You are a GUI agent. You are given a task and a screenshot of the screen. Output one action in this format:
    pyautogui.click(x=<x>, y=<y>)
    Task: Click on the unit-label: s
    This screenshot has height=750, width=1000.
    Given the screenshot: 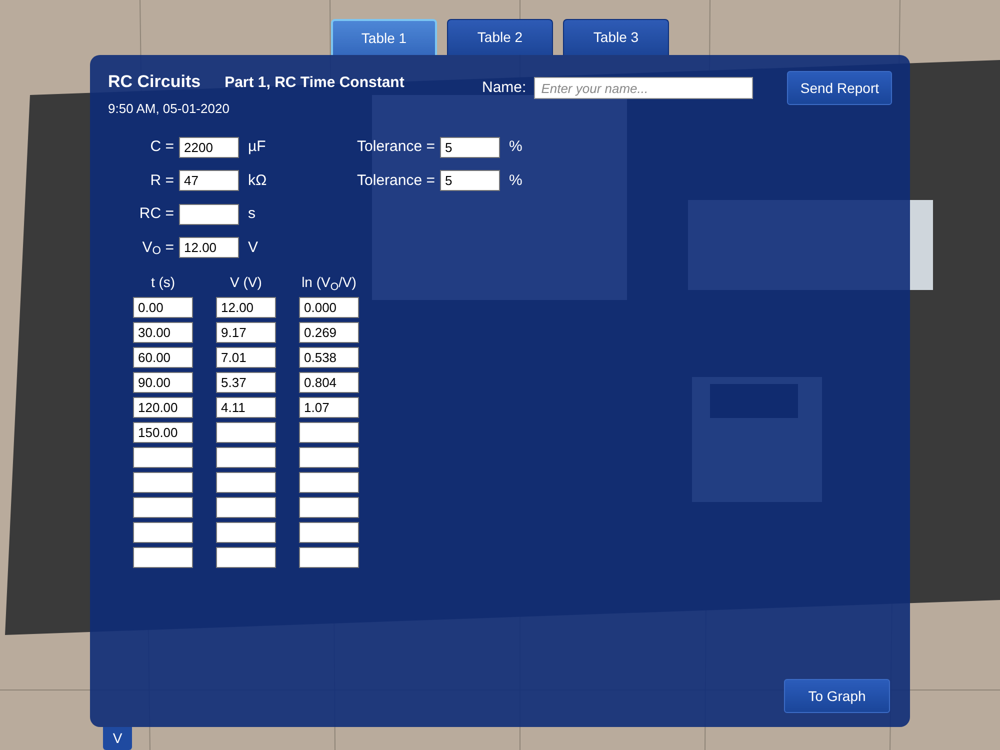 What is the action you would take?
    pyautogui.click(x=251, y=214)
    